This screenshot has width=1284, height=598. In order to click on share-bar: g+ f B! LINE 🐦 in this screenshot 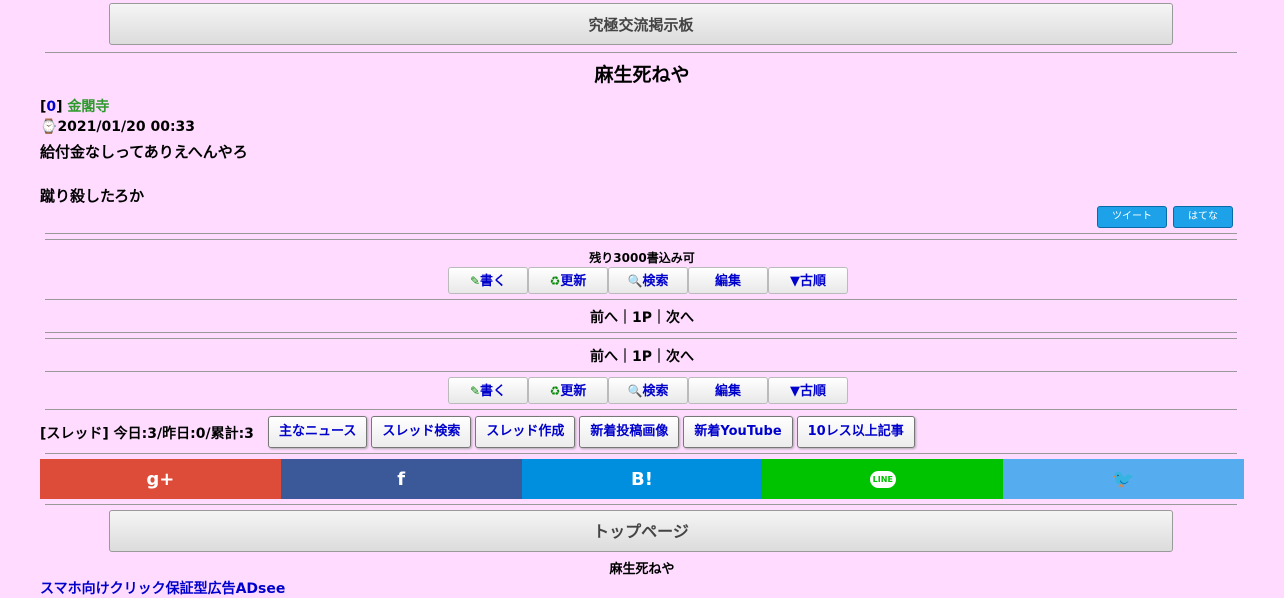, I will do `click(642, 479)`.